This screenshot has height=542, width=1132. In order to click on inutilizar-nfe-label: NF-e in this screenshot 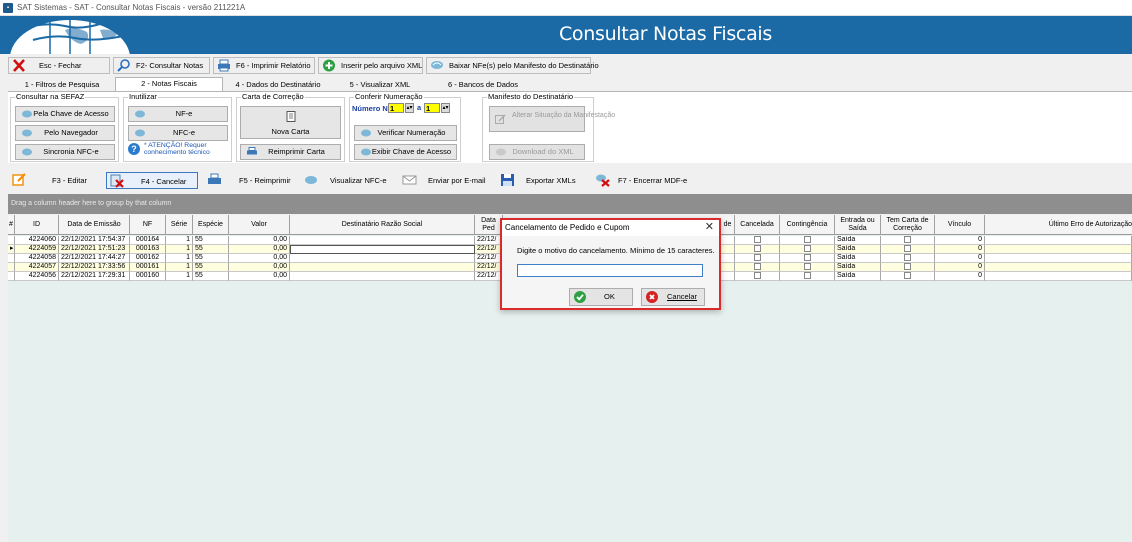, I will do `click(184, 113)`.